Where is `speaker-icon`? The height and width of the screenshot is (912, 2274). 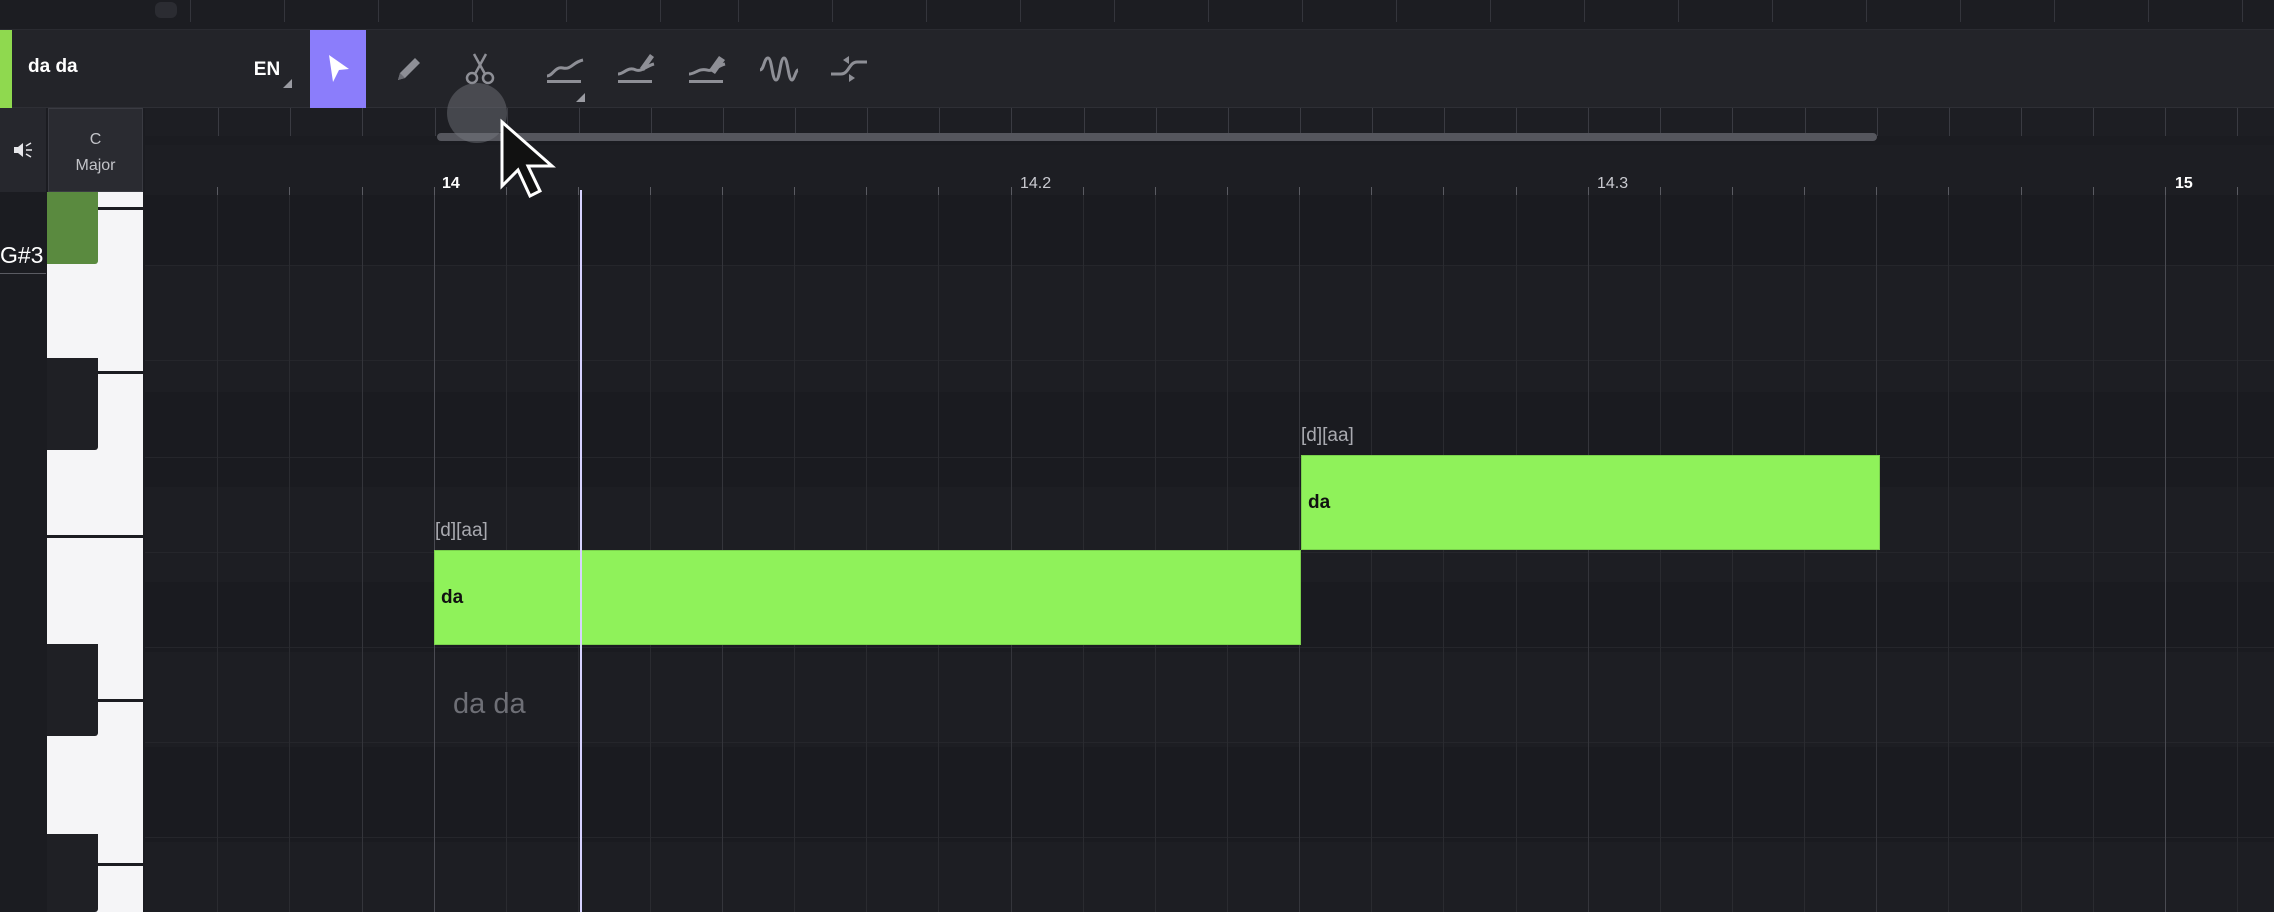 speaker-icon is located at coordinates (23, 150).